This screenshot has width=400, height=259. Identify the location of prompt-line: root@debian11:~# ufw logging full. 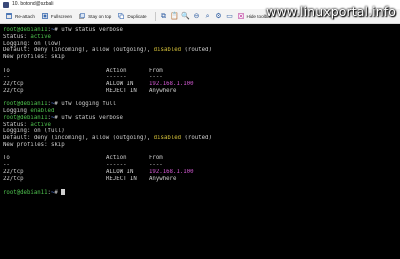
(60, 104).